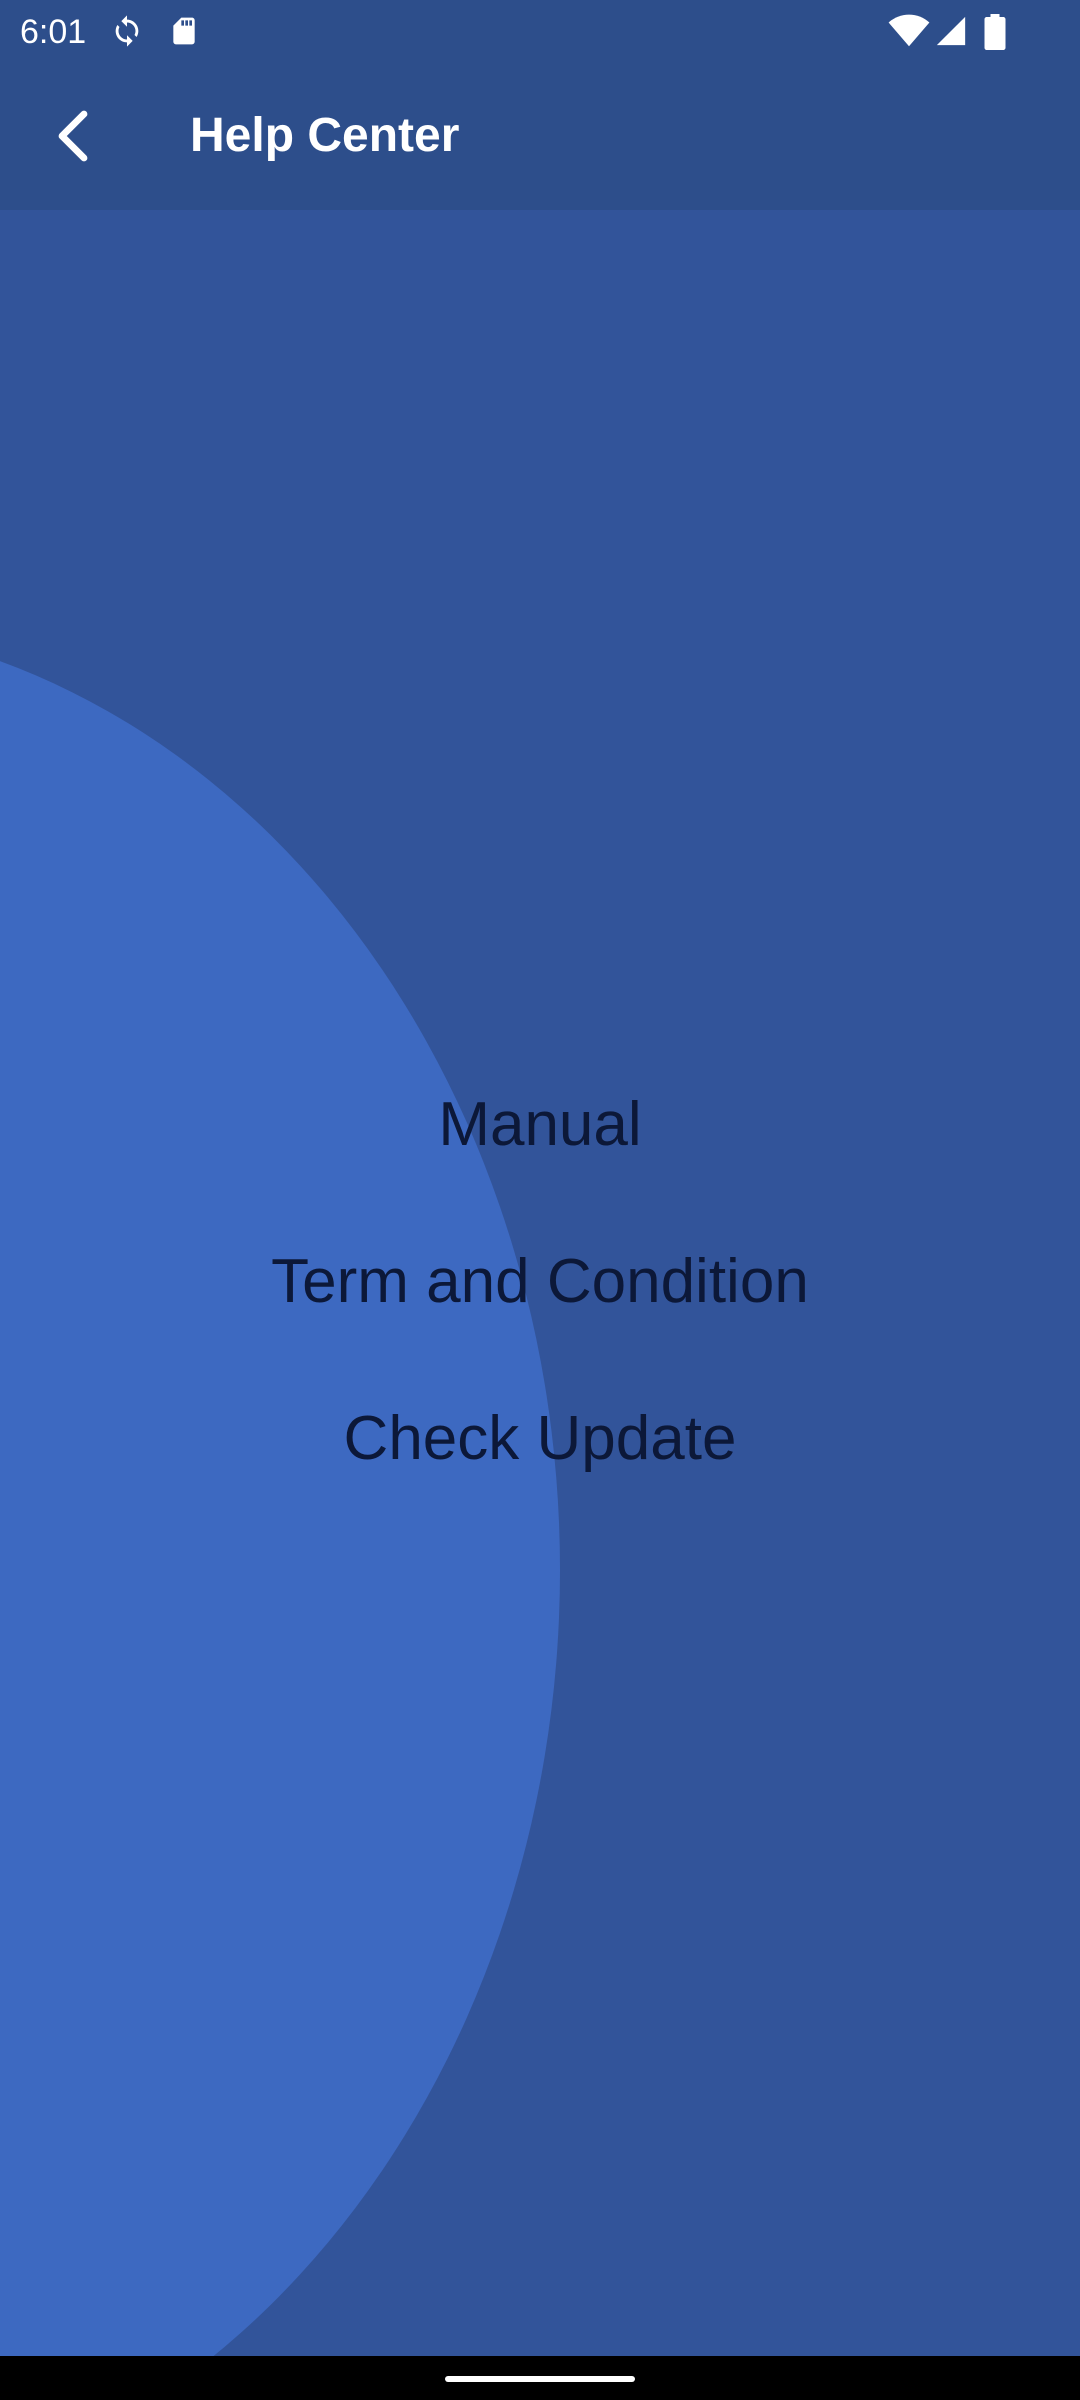 The height and width of the screenshot is (2400, 1080). I want to click on menu-item-check-update: Check Update, so click(540, 1472).